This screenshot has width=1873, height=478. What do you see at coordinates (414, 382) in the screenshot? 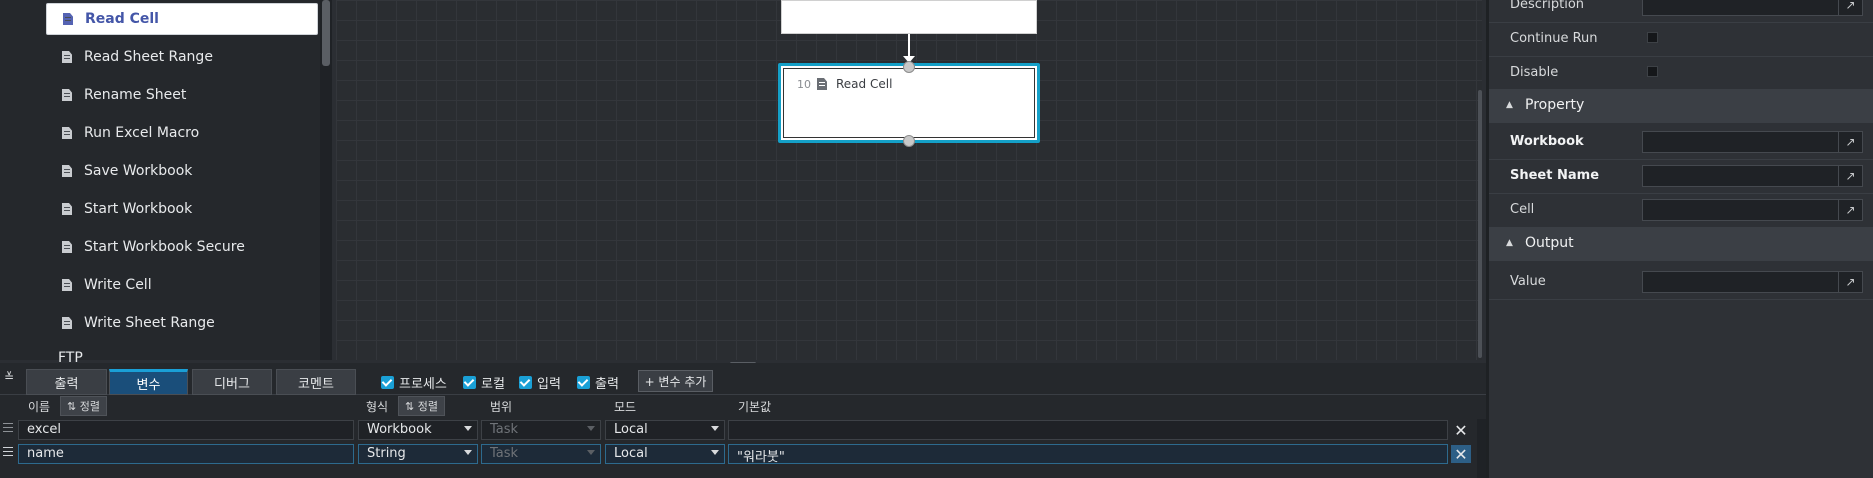
I see `filter-process: 프로세스` at bounding box center [414, 382].